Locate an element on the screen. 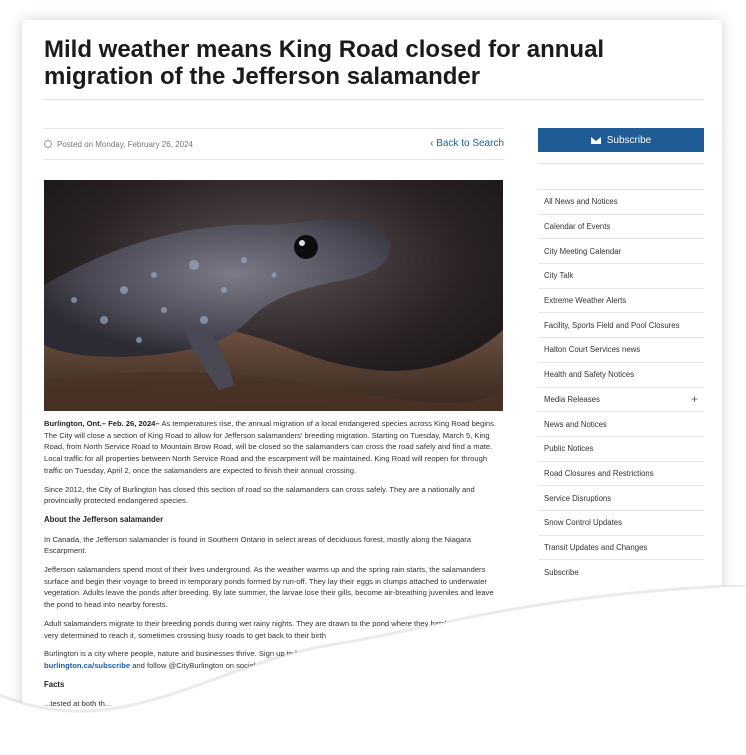  sidebar-item-label: Subscribe is located at coordinates (561, 572).